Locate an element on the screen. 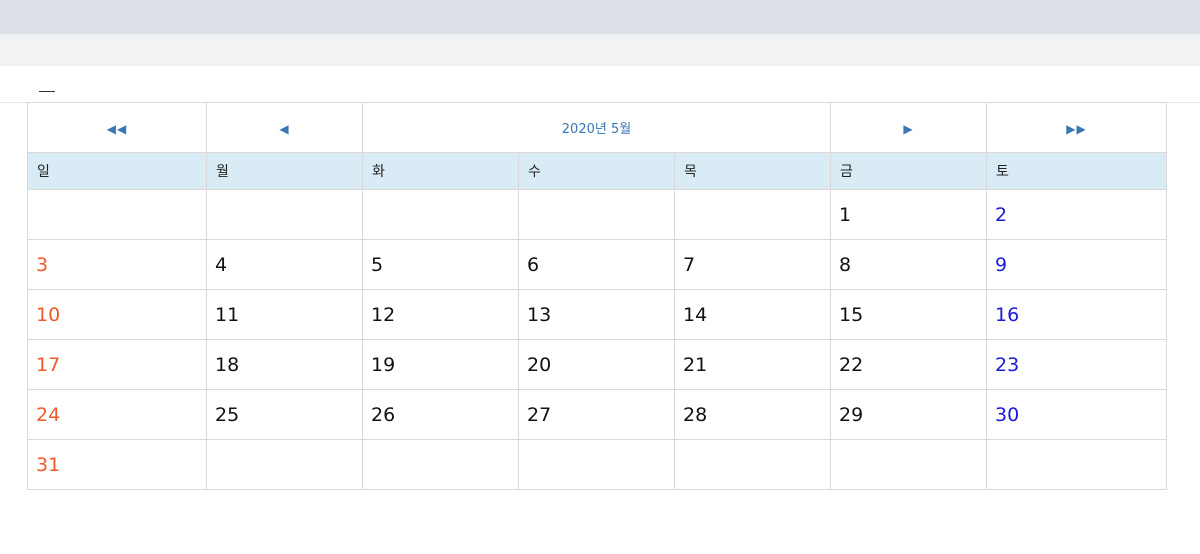  week-row: 31 is located at coordinates (597, 464).